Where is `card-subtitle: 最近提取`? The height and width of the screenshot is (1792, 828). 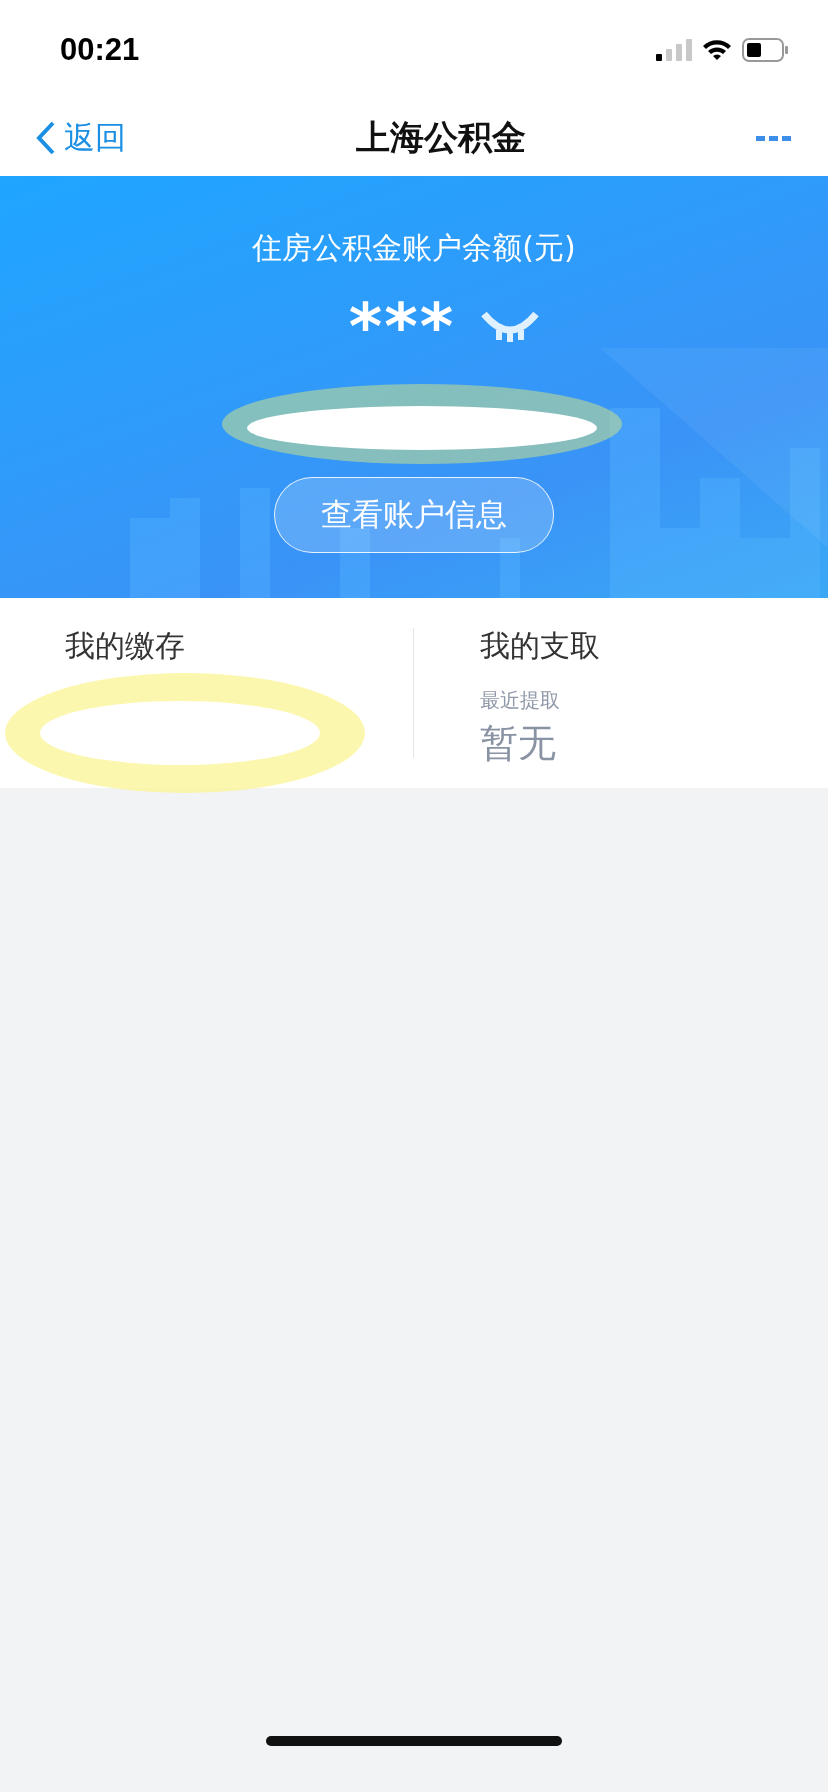 card-subtitle: 最近提取 is located at coordinates (520, 700).